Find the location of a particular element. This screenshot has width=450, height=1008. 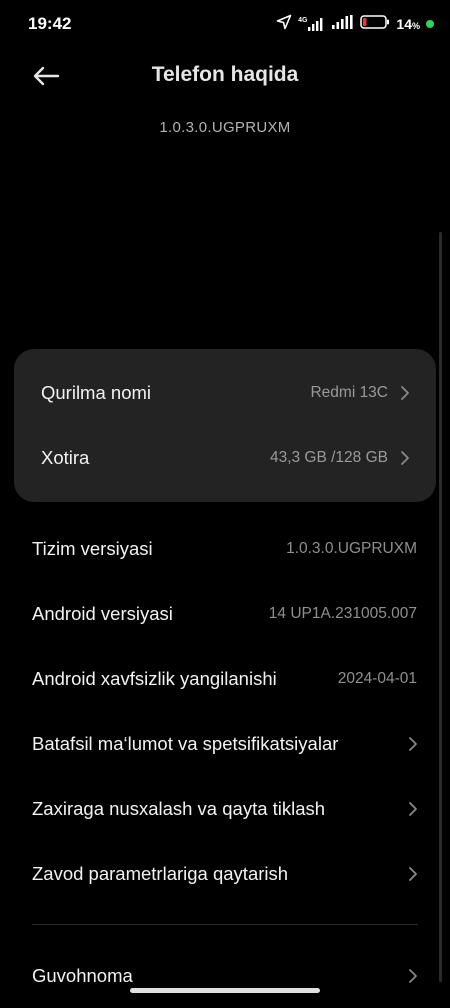

network-4g-icon: 4G is located at coordinates (312, 24).